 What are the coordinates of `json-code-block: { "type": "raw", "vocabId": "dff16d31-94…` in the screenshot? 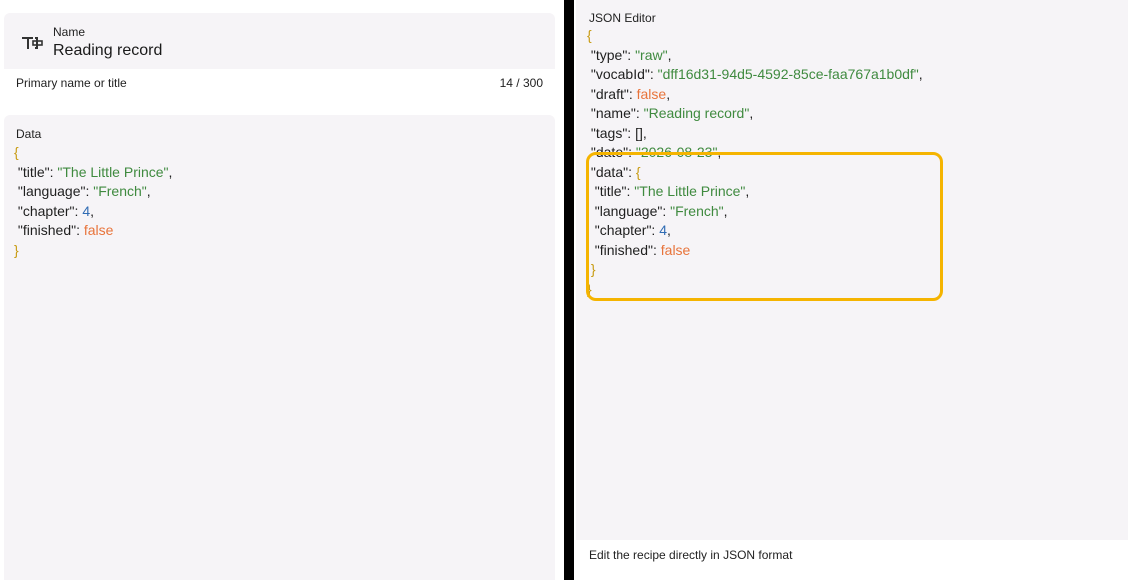 It's located at (755, 162).